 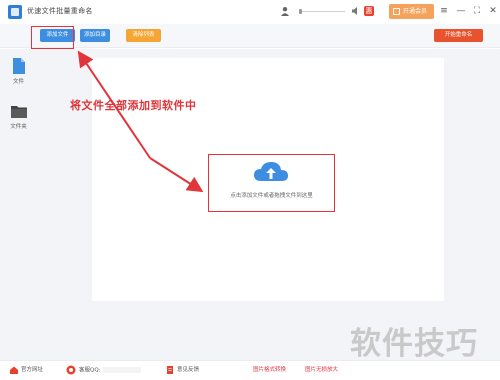 What do you see at coordinates (19, 66) in the screenshot?
I see `file-icon` at bounding box center [19, 66].